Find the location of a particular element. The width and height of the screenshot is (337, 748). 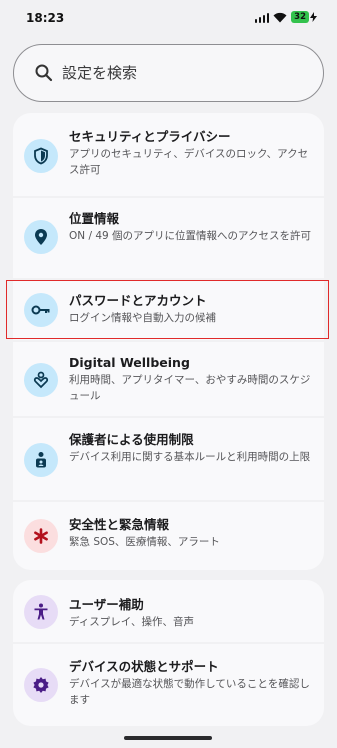

charging-bolt-icon is located at coordinates (313, 17).